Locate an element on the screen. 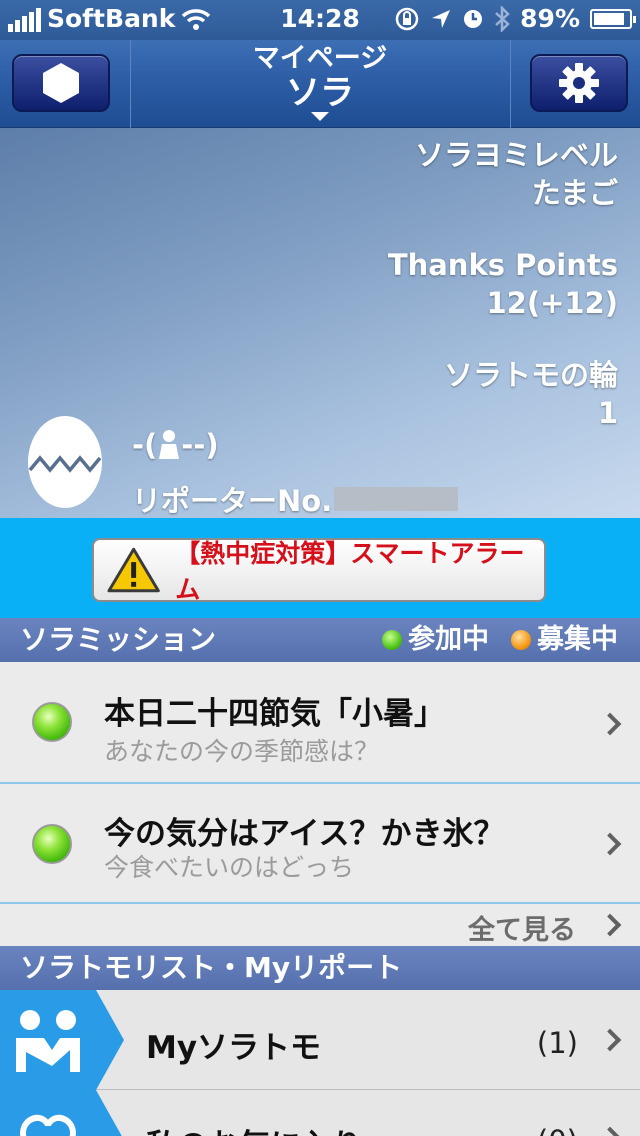  legend-active: 参加中 is located at coordinates (448, 639).